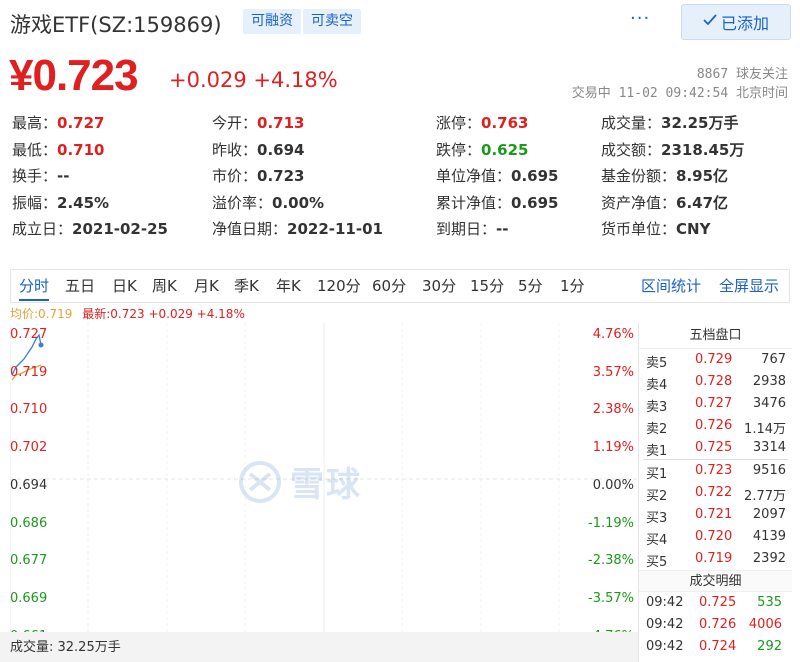 The image size is (800, 662). Describe the element at coordinates (474, 176) in the screenshot. I see `stat-label: 单位净值：` at that location.